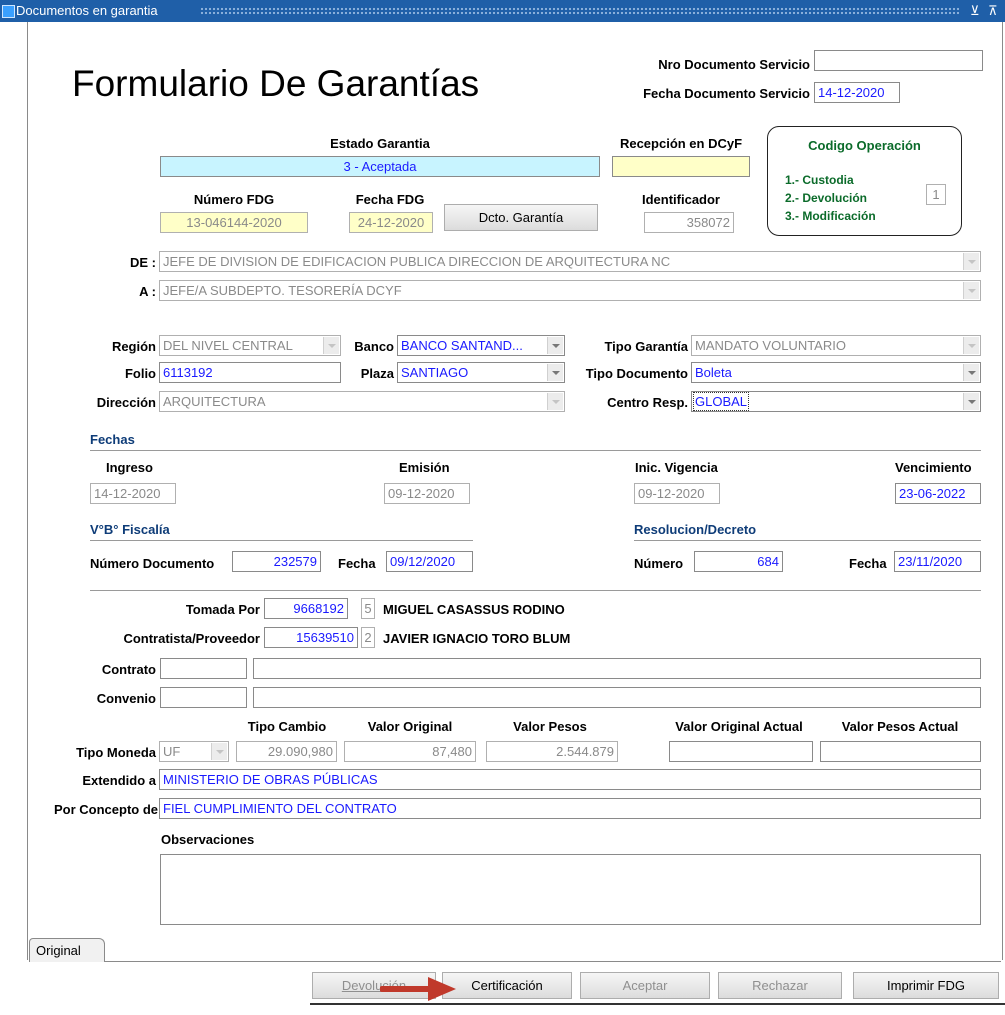 The image size is (1005, 1015). I want to click on por-concepto-field: FIEL CUMPLIMIENTO DEL CONTRATO, so click(570, 808).